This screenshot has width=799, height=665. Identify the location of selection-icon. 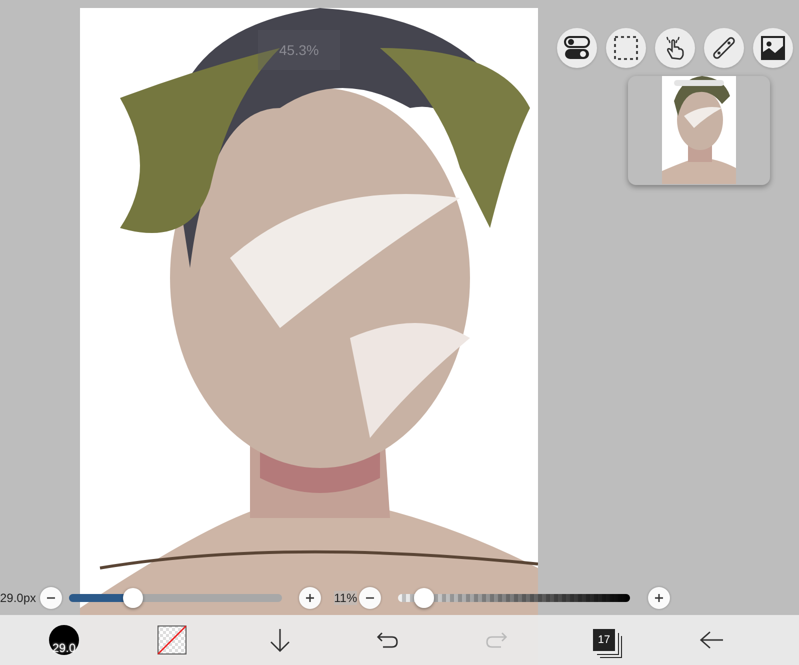
(626, 48).